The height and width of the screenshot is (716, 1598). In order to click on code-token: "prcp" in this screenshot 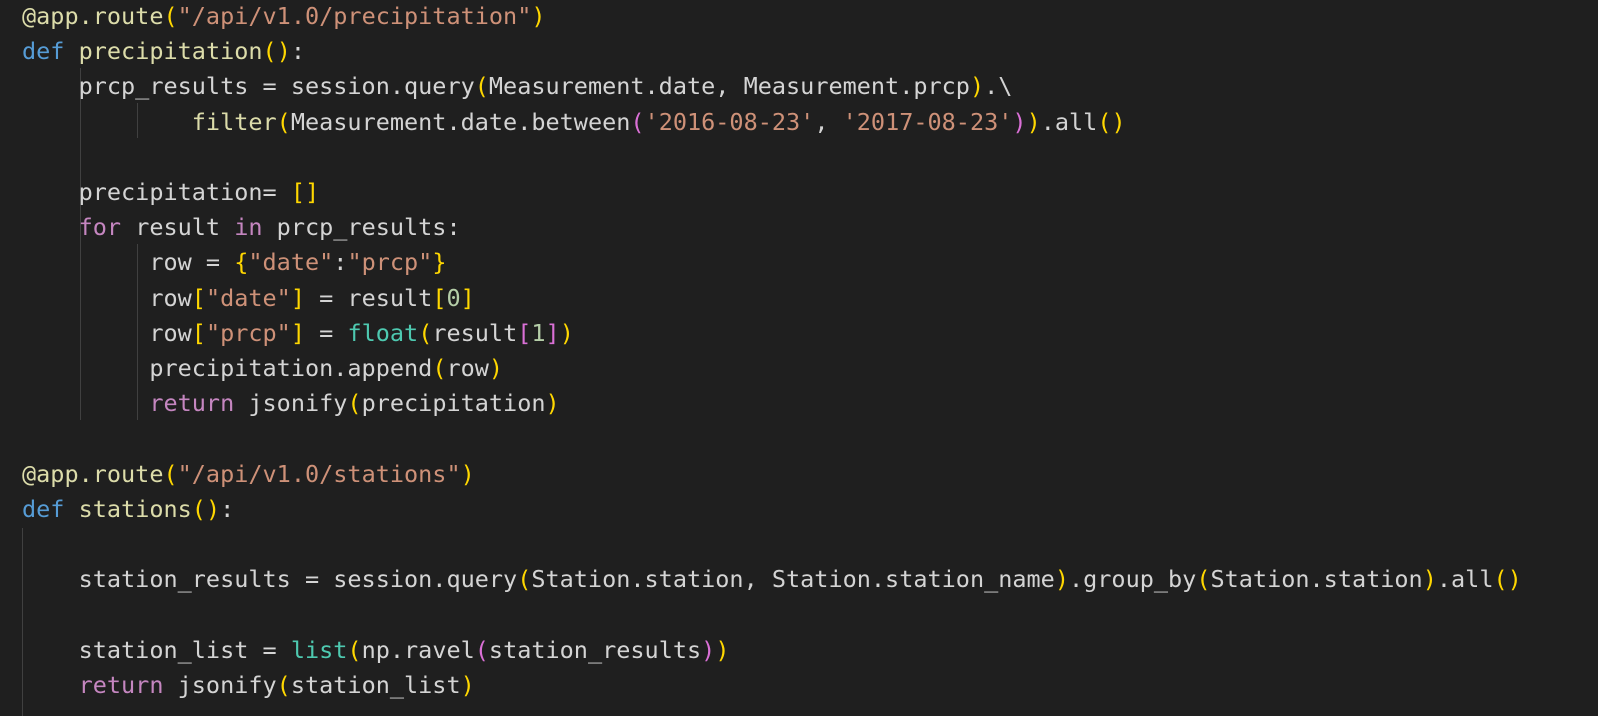, I will do `click(390, 262)`.